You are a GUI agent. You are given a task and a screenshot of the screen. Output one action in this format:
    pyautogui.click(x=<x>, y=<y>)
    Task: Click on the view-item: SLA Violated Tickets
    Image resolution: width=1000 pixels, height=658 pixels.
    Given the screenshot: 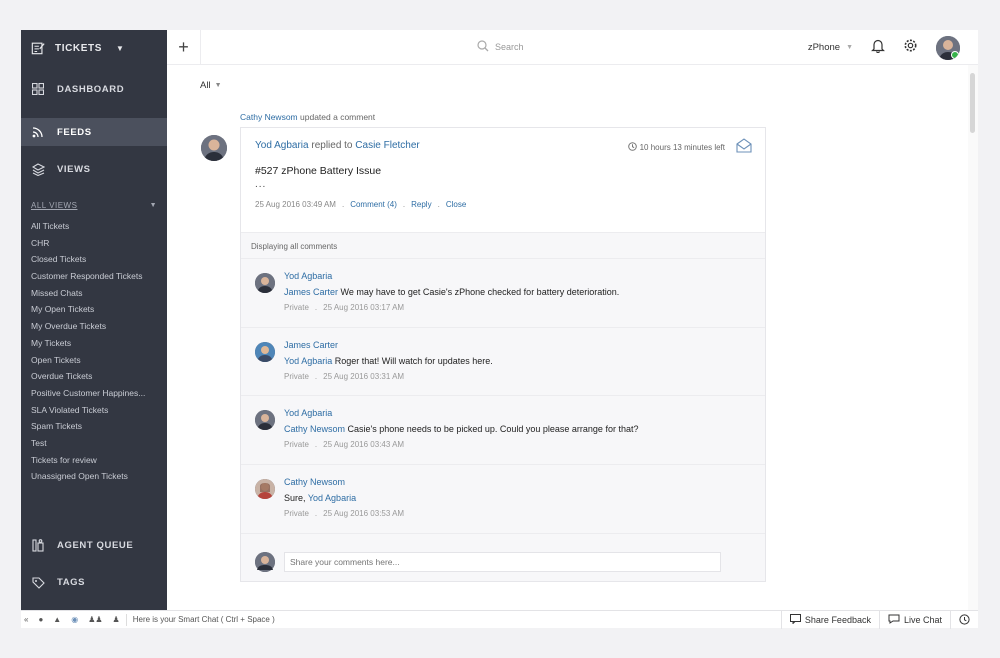 What is the action you would take?
    pyautogui.click(x=94, y=410)
    